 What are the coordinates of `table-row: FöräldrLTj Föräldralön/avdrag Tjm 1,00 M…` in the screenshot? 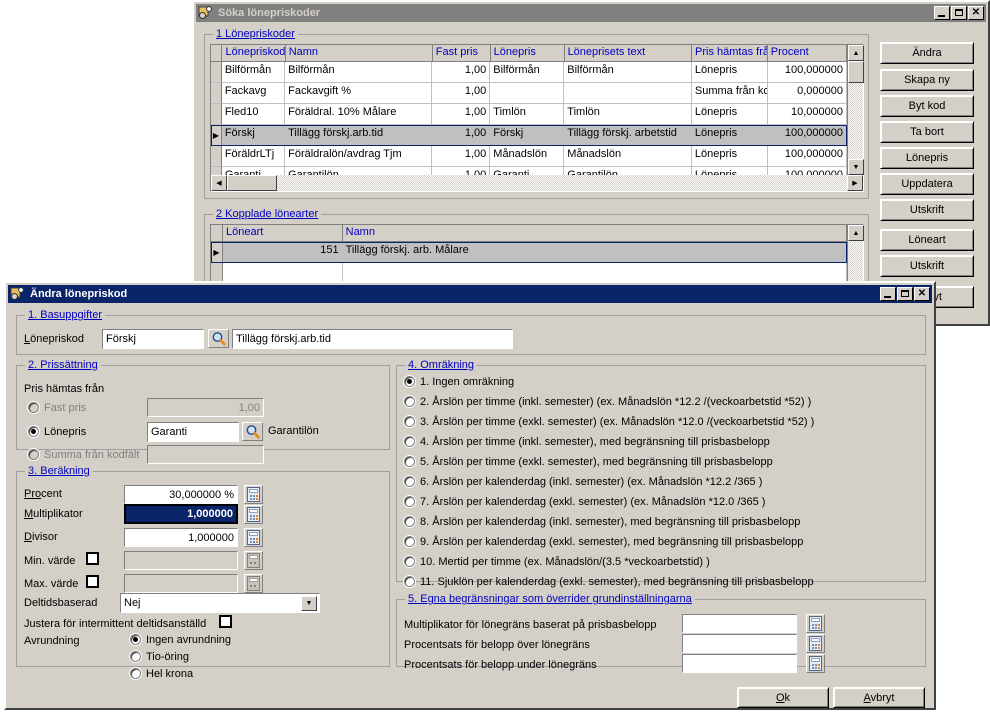 It's located at (529, 156).